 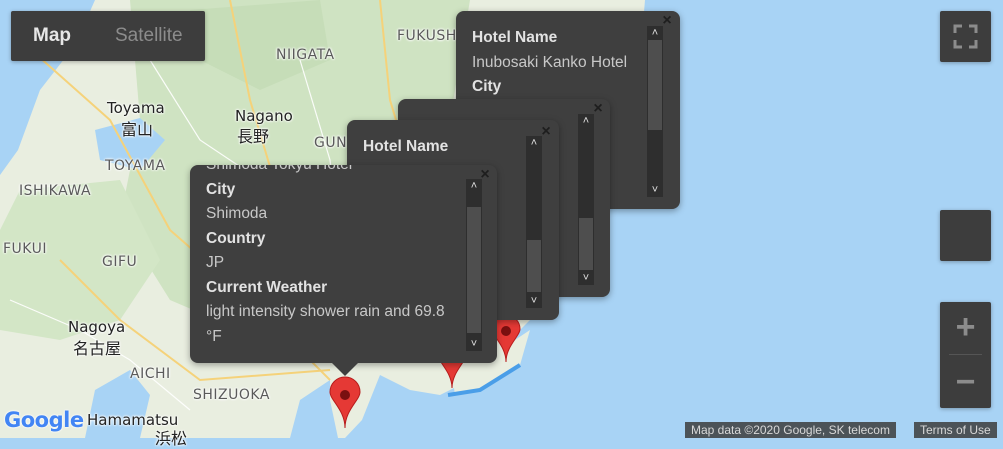 I want to click on map-label-nagoya-jp: 名古屋, so click(x=97, y=348).